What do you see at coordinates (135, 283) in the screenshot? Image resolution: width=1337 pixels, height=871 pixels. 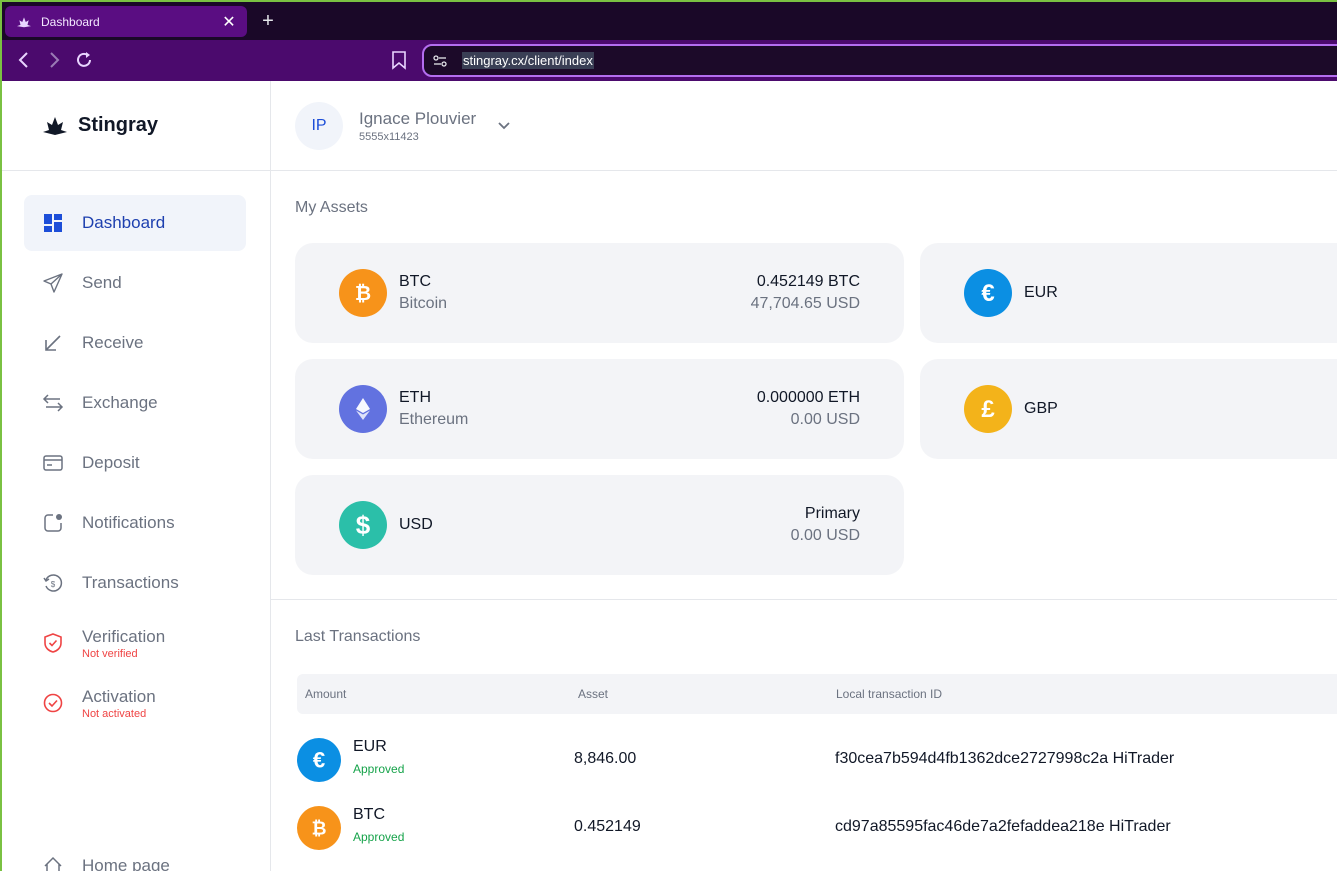 I see `sidebar-item-send: Send` at bounding box center [135, 283].